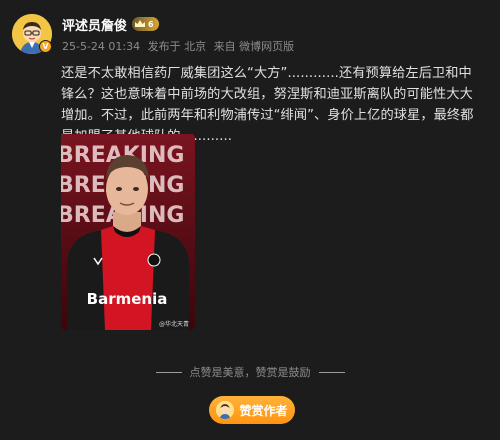 The height and width of the screenshot is (440, 500). Describe the element at coordinates (331, 372) in the screenshot. I see `divider-right` at that location.